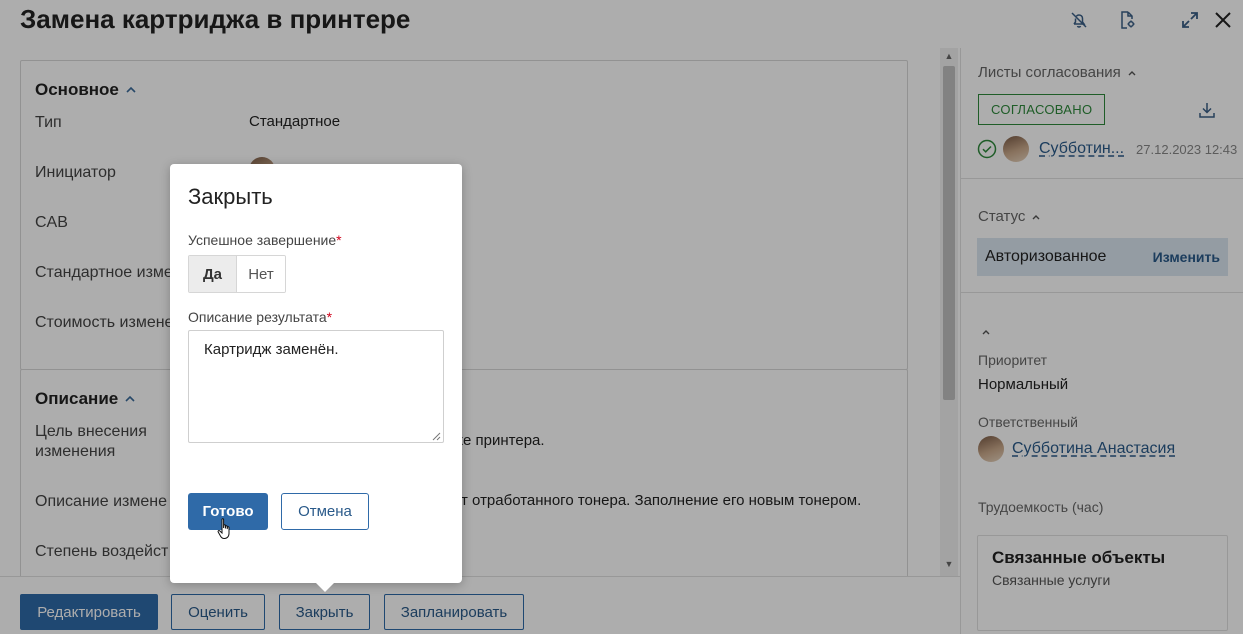 The image size is (1243, 634). Describe the element at coordinates (262, 240) in the screenshot. I see `success-label: Успешное завершение` at that location.